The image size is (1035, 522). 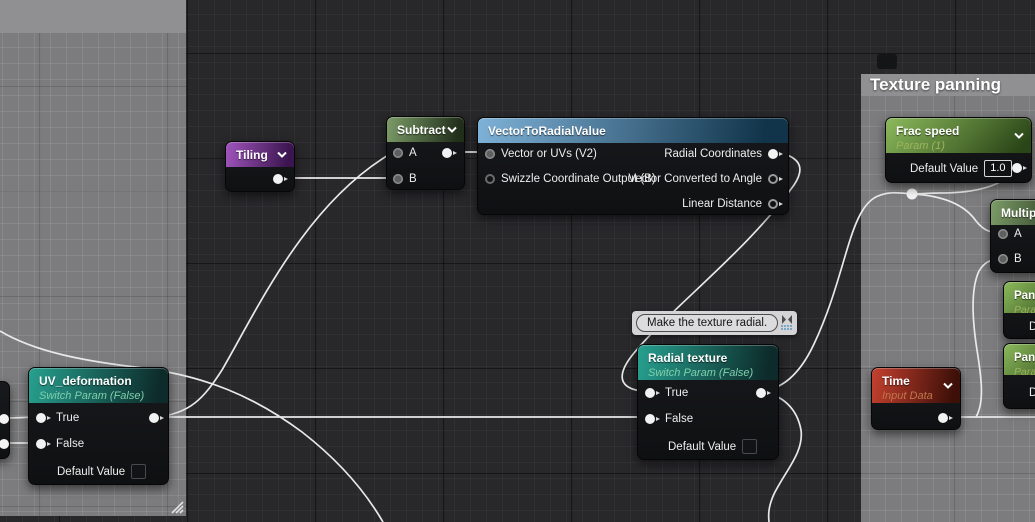 I want to click on node-subtract: Subtract A B, so click(x=425, y=153).